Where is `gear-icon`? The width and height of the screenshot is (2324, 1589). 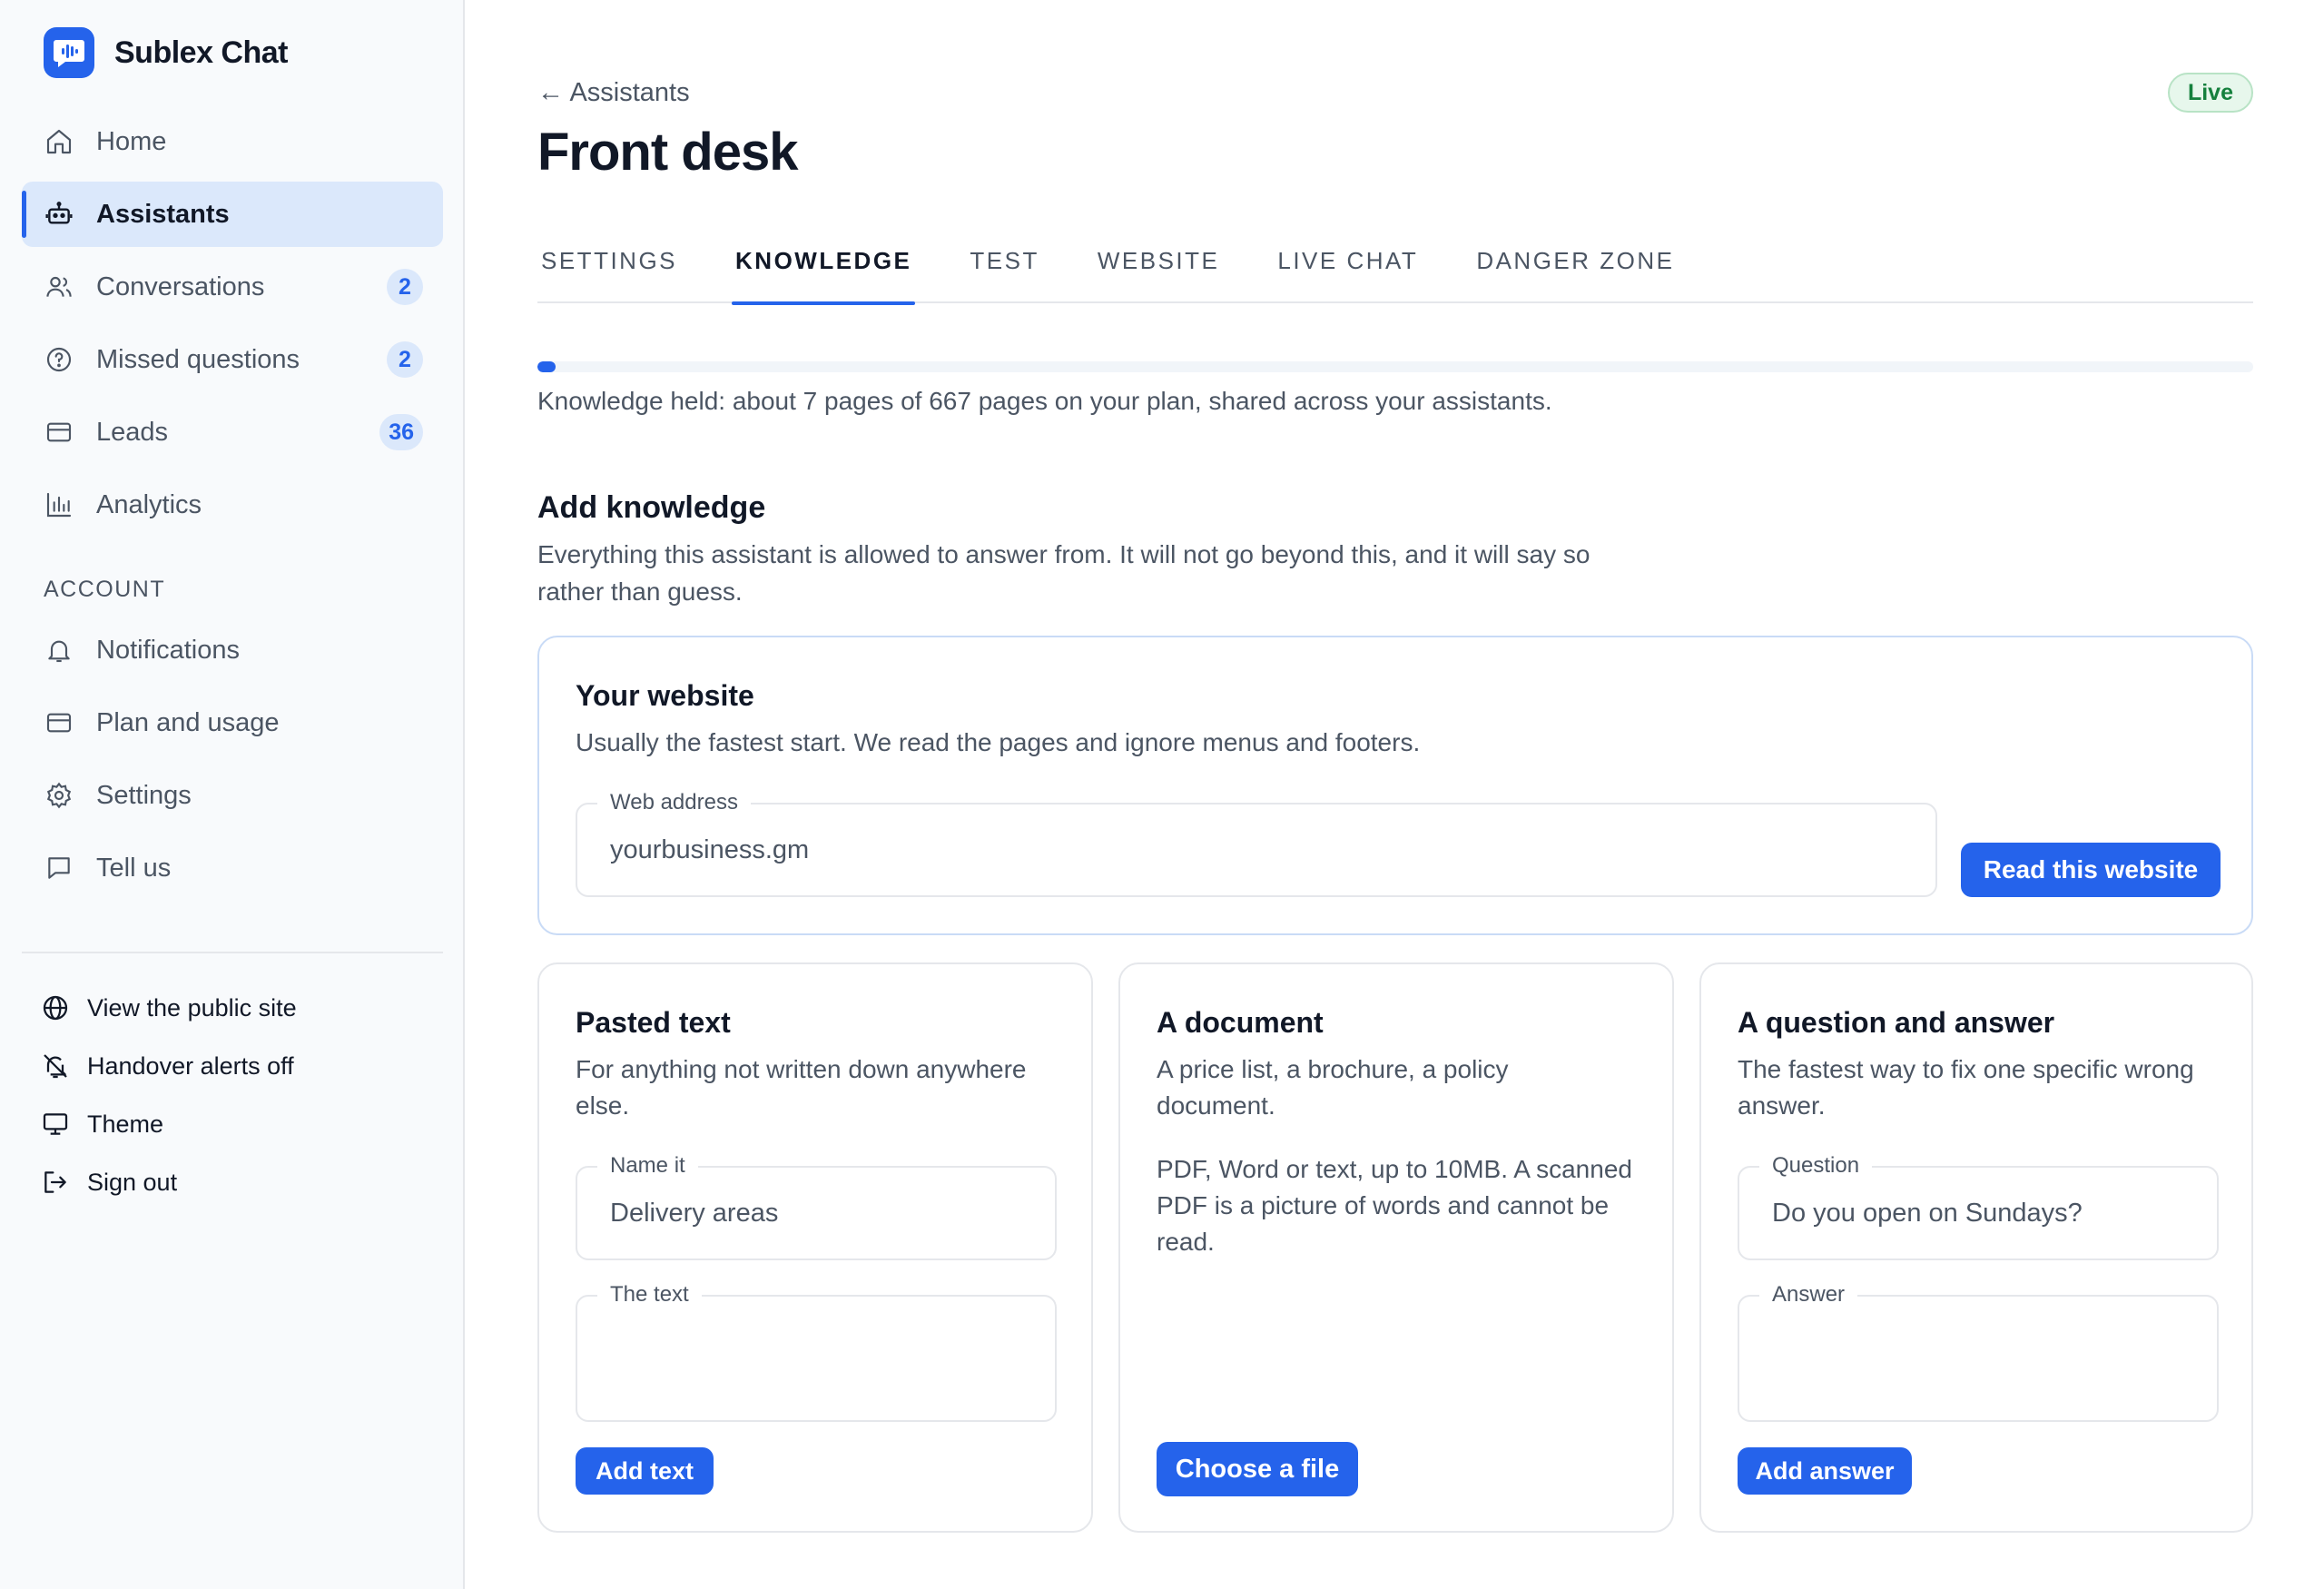
gear-icon is located at coordinates (59, 795).